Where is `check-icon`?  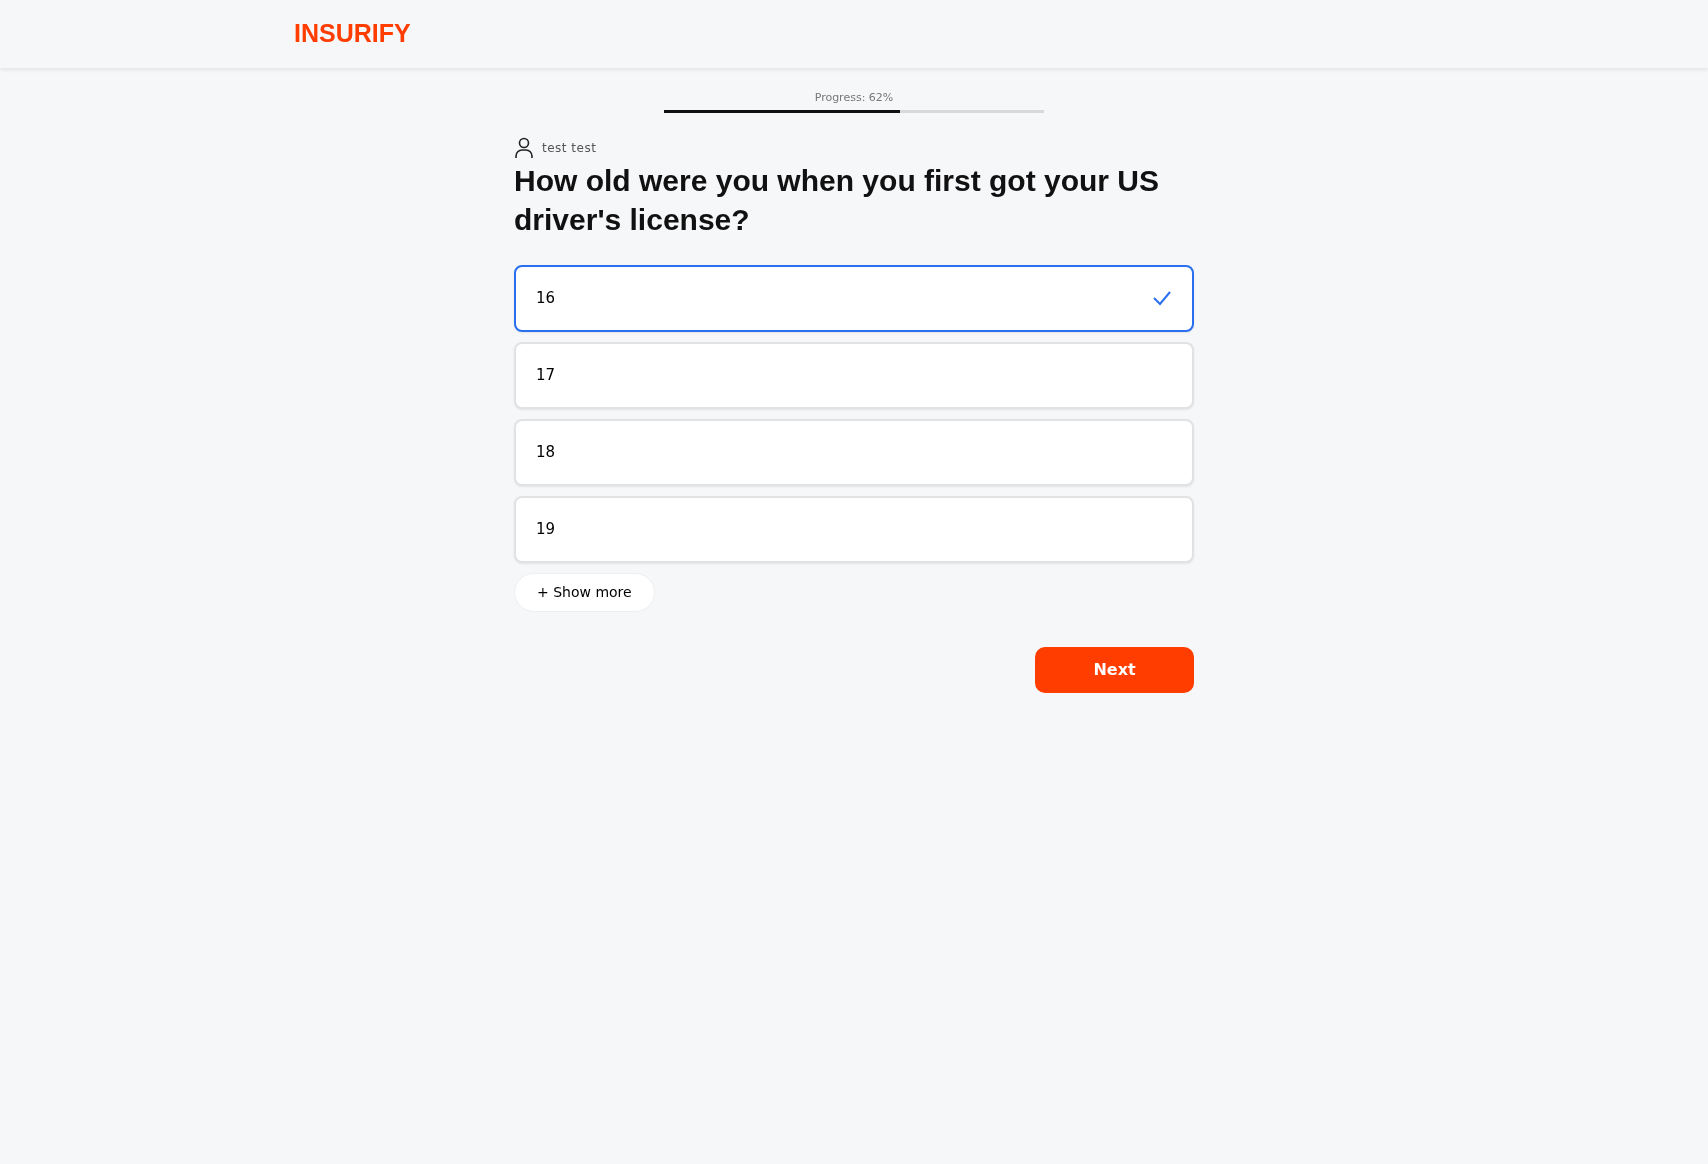
check-icon is located at coordinates (1162, 298).